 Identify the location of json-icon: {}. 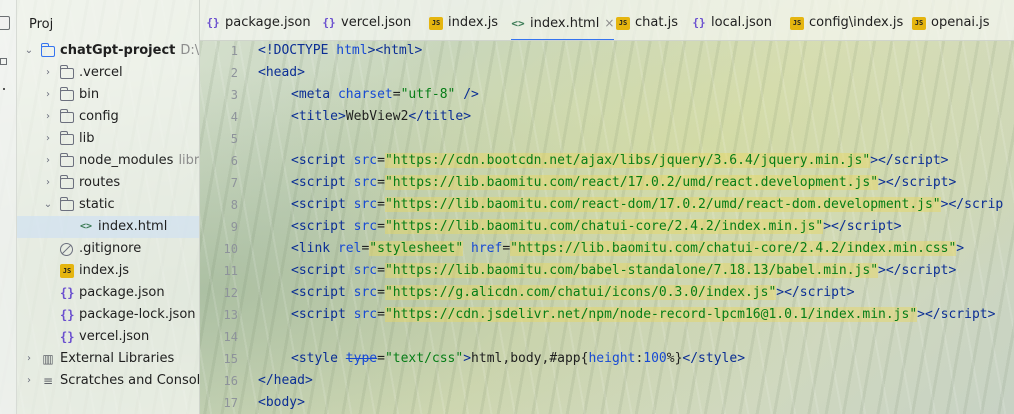
(213, 22).